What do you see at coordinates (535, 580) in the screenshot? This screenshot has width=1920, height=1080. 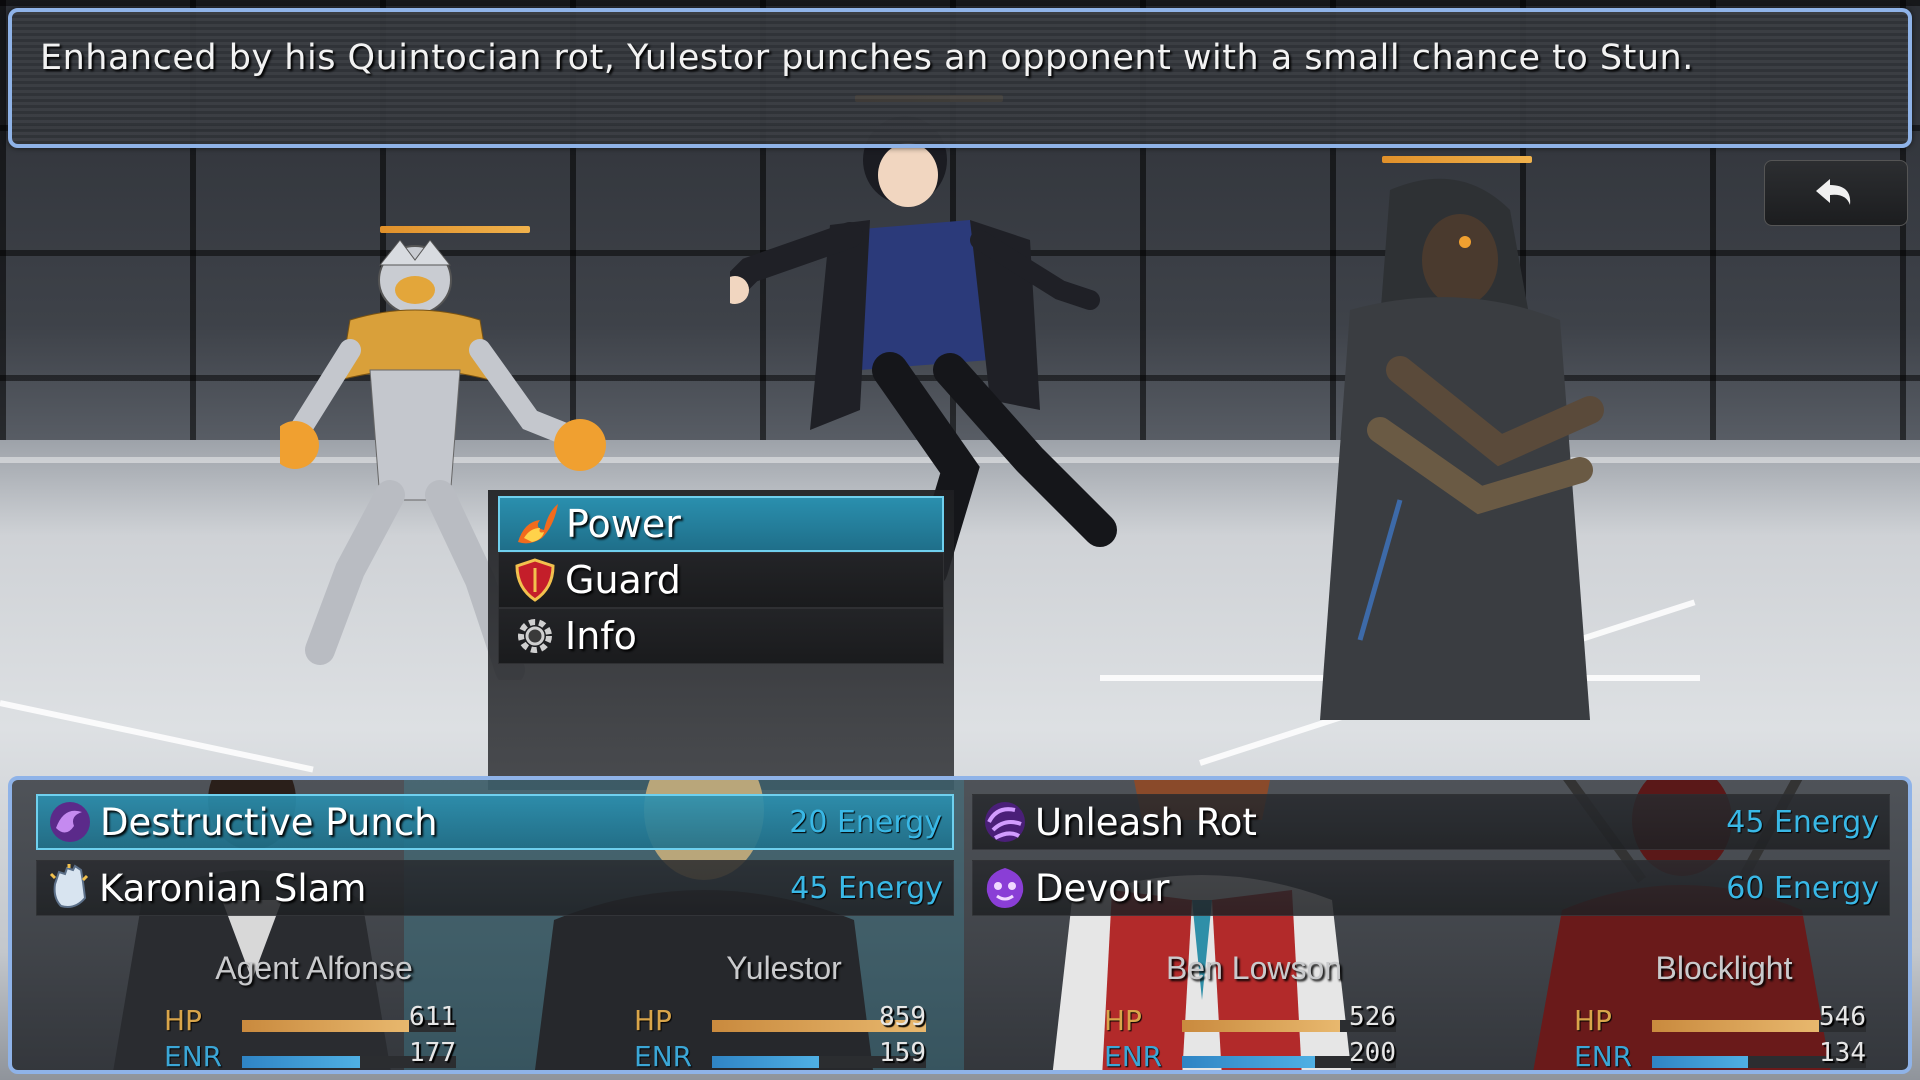 I see `shield-icon` at bounding box center [535, 580].